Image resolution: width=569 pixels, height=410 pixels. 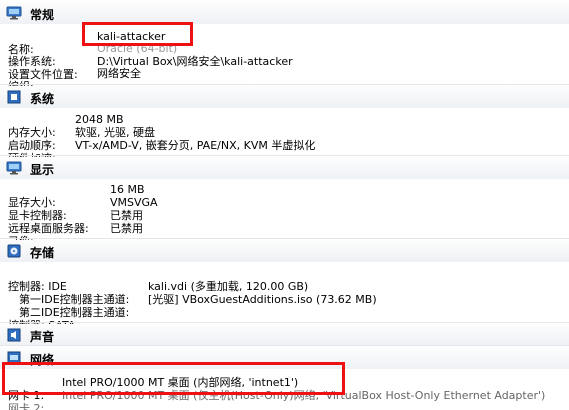 What do you see at coordinates (42, 337) in the screenshot?
I see `audio-section-title: 声音` at bounding box center [42, 337].